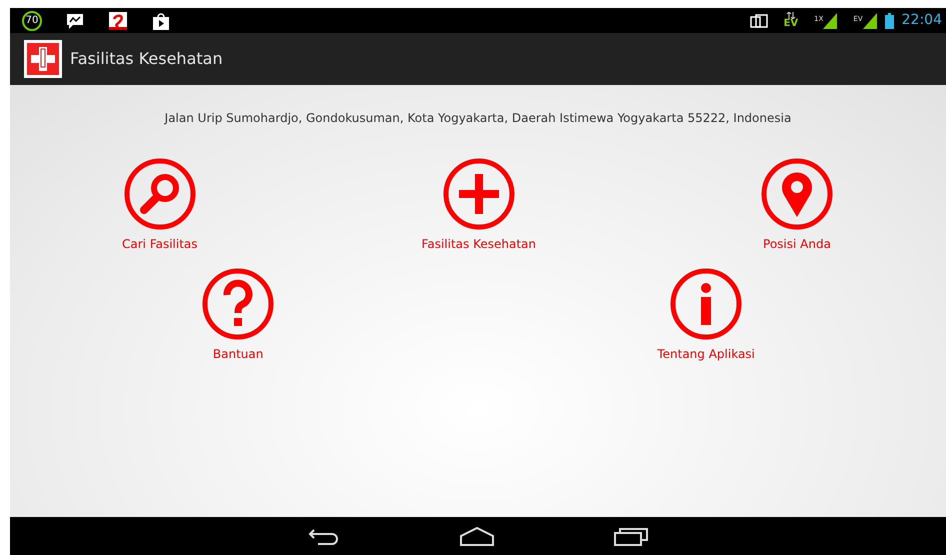 The width and height of the screenshot is (946, 555). Describe the element at coordinates (706, 304) in the screenshot. I see `info-icon` at that location.